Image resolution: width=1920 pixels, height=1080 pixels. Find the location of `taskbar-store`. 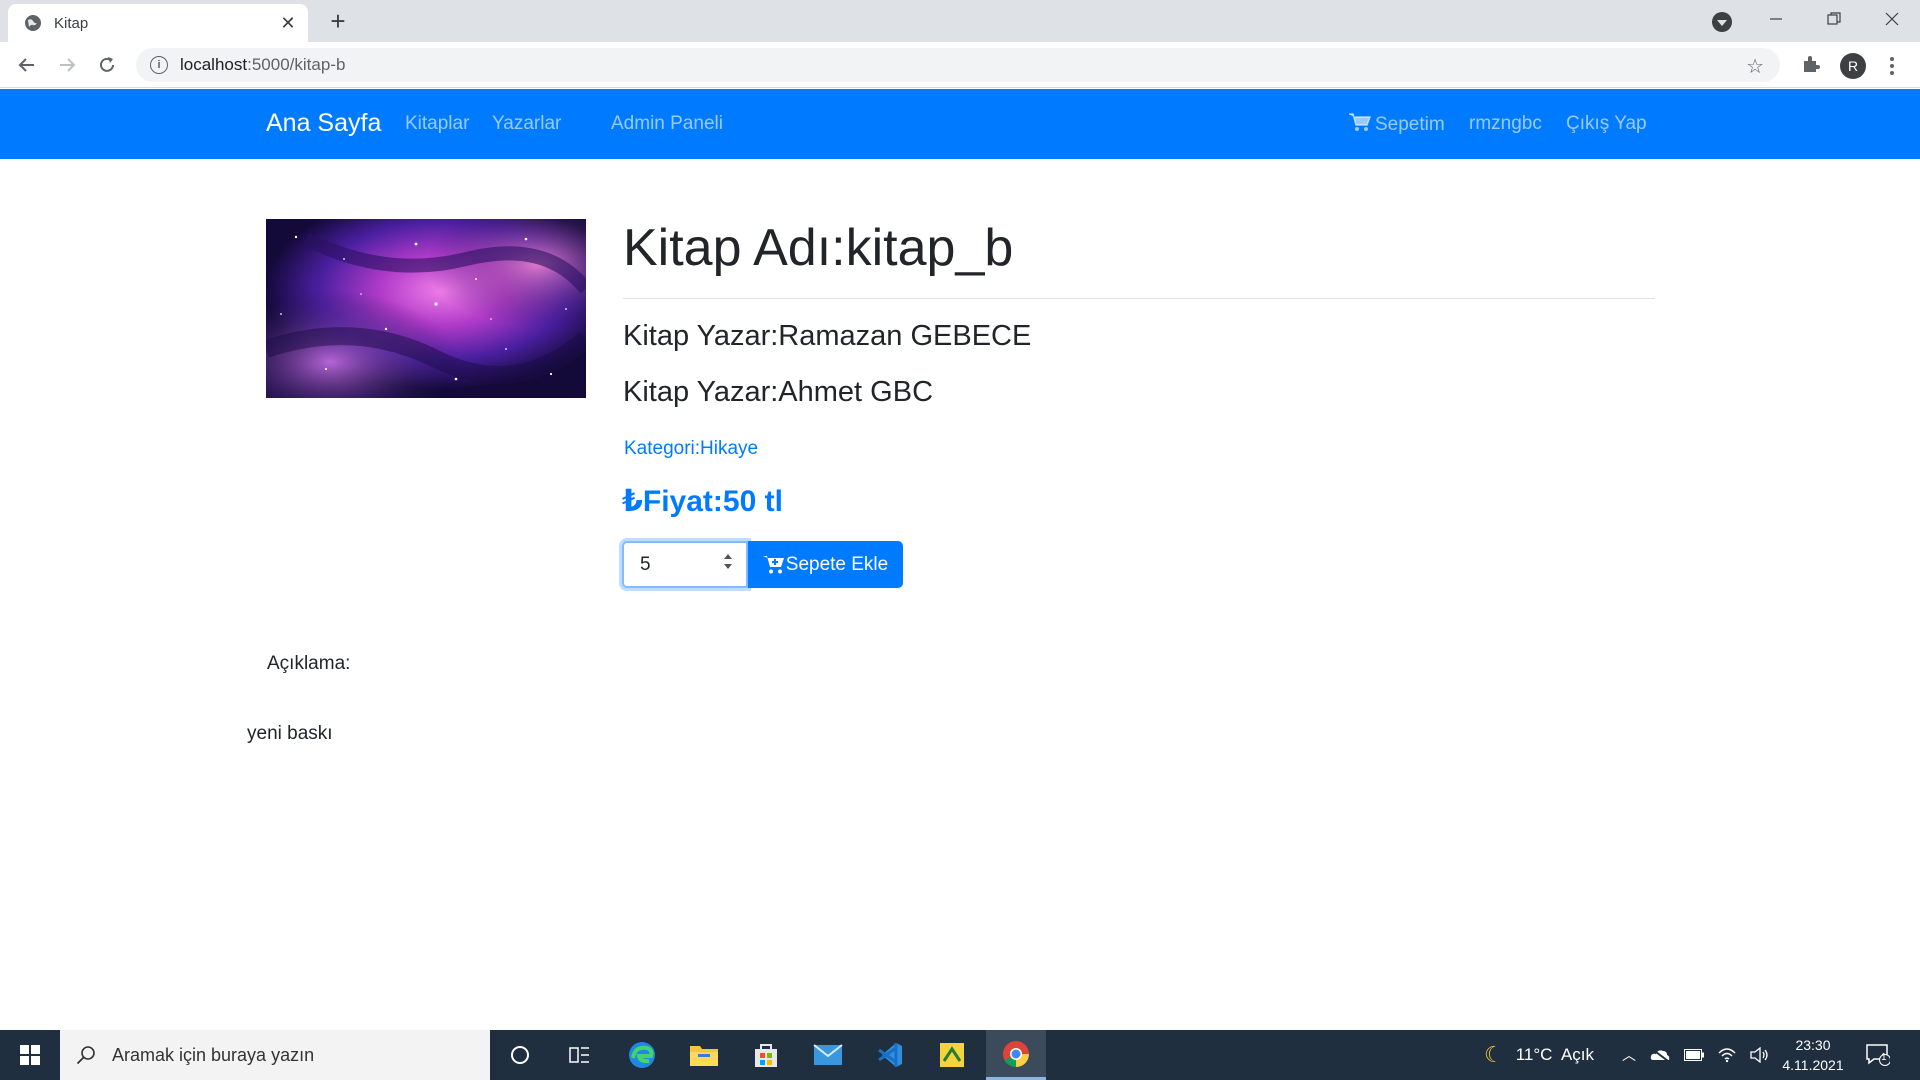

taskbar-store is located at coordinates (766, 1055).